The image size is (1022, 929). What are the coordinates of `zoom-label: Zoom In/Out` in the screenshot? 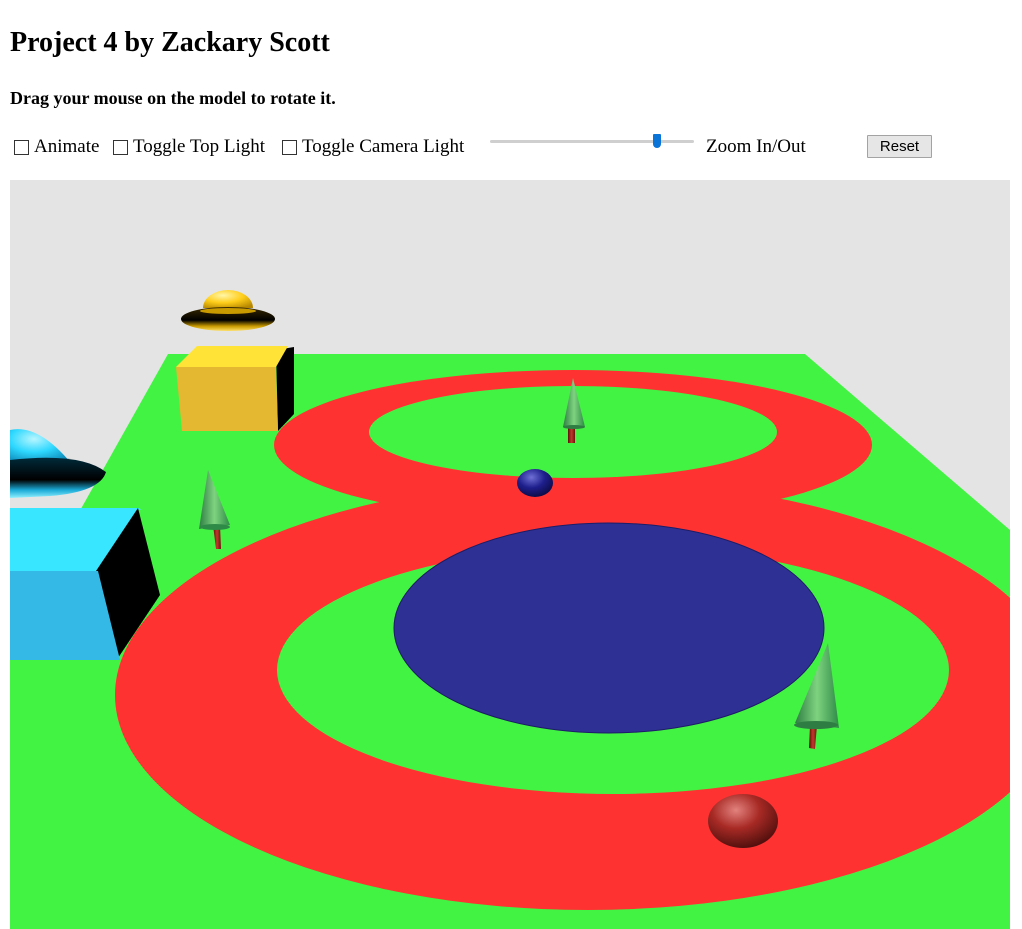 It's located at (756, 146).